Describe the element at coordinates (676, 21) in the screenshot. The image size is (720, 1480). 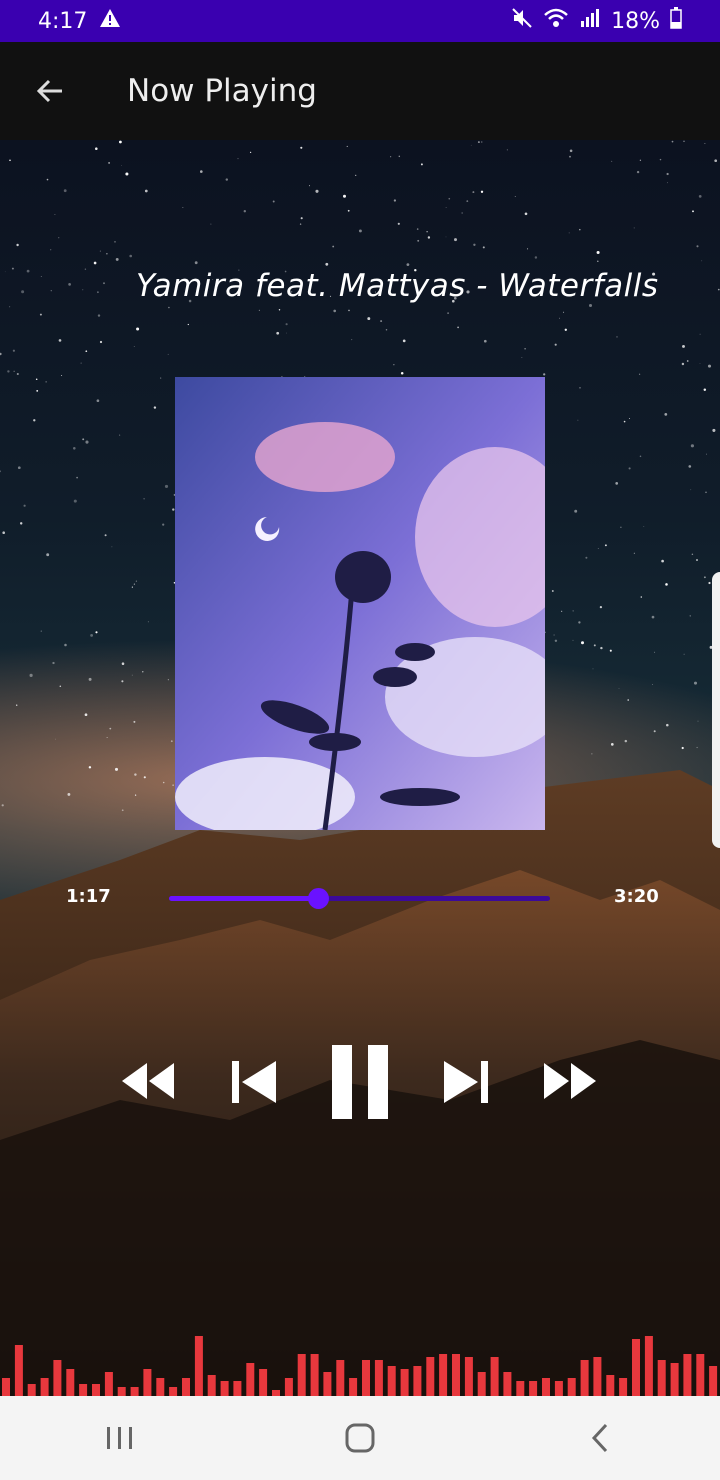
I see `battery-icon` at that location.